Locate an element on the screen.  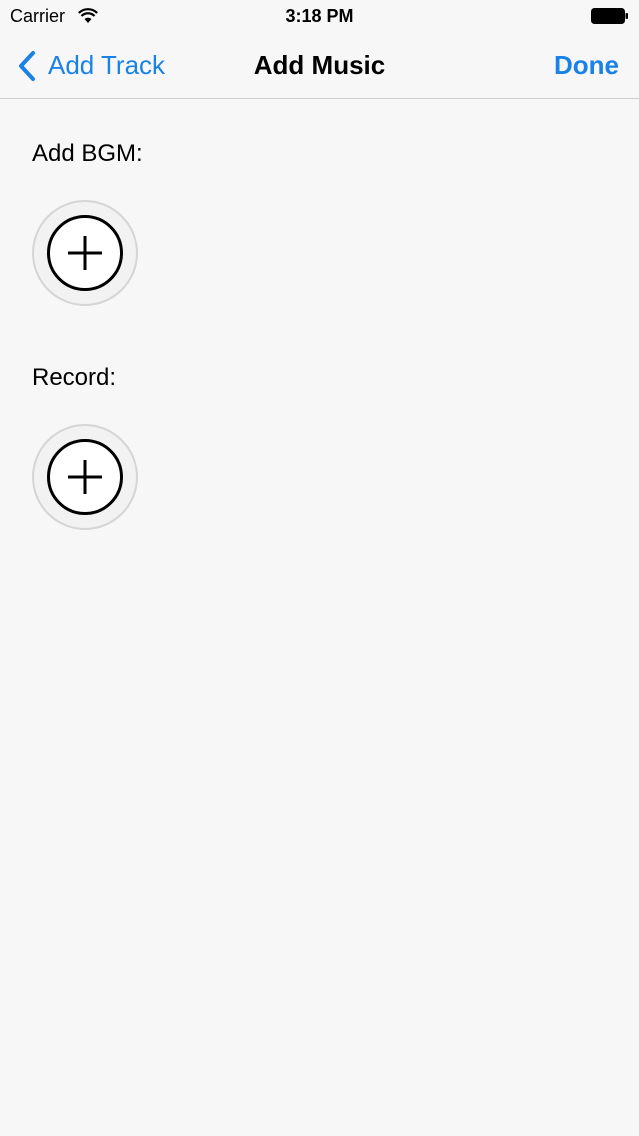
chevron-left-icon is located at coordinates (27, 65).